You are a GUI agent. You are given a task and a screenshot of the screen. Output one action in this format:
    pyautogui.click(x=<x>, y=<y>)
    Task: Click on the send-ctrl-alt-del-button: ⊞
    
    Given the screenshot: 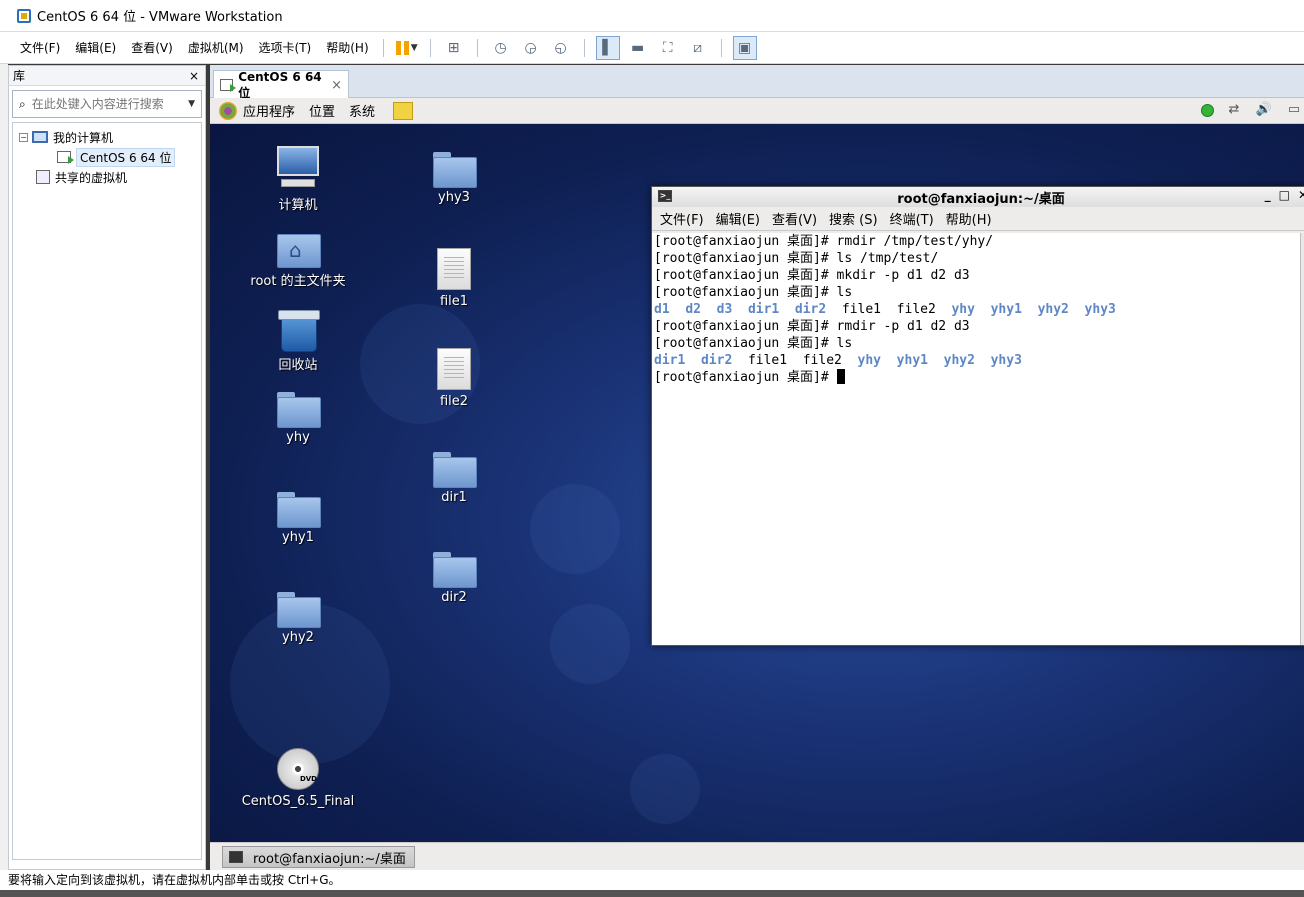 What is the action you would take?
    pyautogui.click(x=454, y=48)
    